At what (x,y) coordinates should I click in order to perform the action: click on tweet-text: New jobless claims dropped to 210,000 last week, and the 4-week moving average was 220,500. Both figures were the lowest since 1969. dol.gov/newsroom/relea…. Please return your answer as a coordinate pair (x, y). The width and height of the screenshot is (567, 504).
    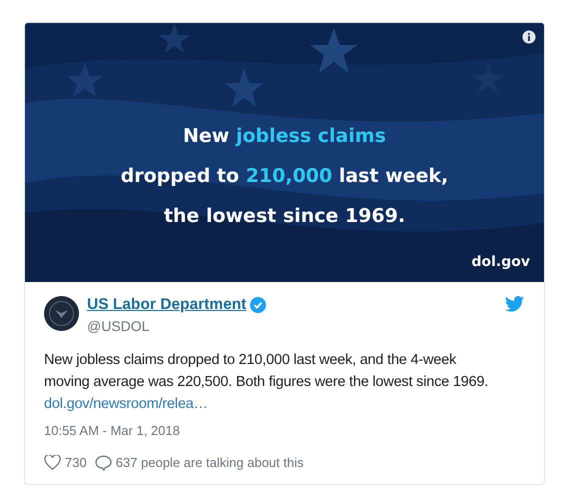
    Looking at the image, I should click on (267, 382).